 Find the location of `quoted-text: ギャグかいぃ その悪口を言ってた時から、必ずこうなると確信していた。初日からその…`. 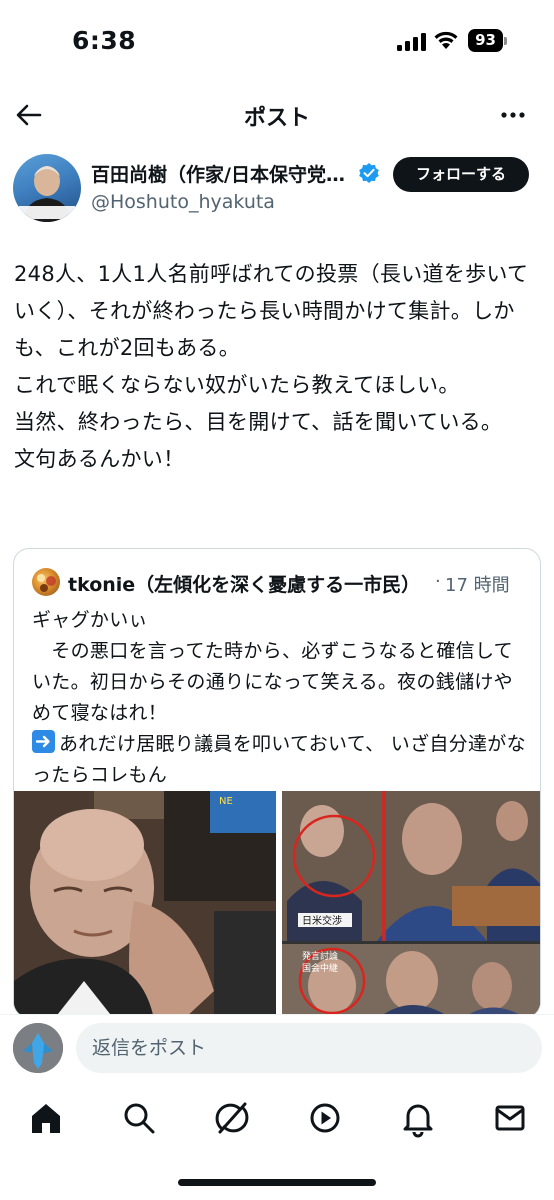

quoted-text: ギャグかいぃ その悪口を言ってた時から、必ずこうなると確信していた。初日からその… is located at coordinates (282, 698).